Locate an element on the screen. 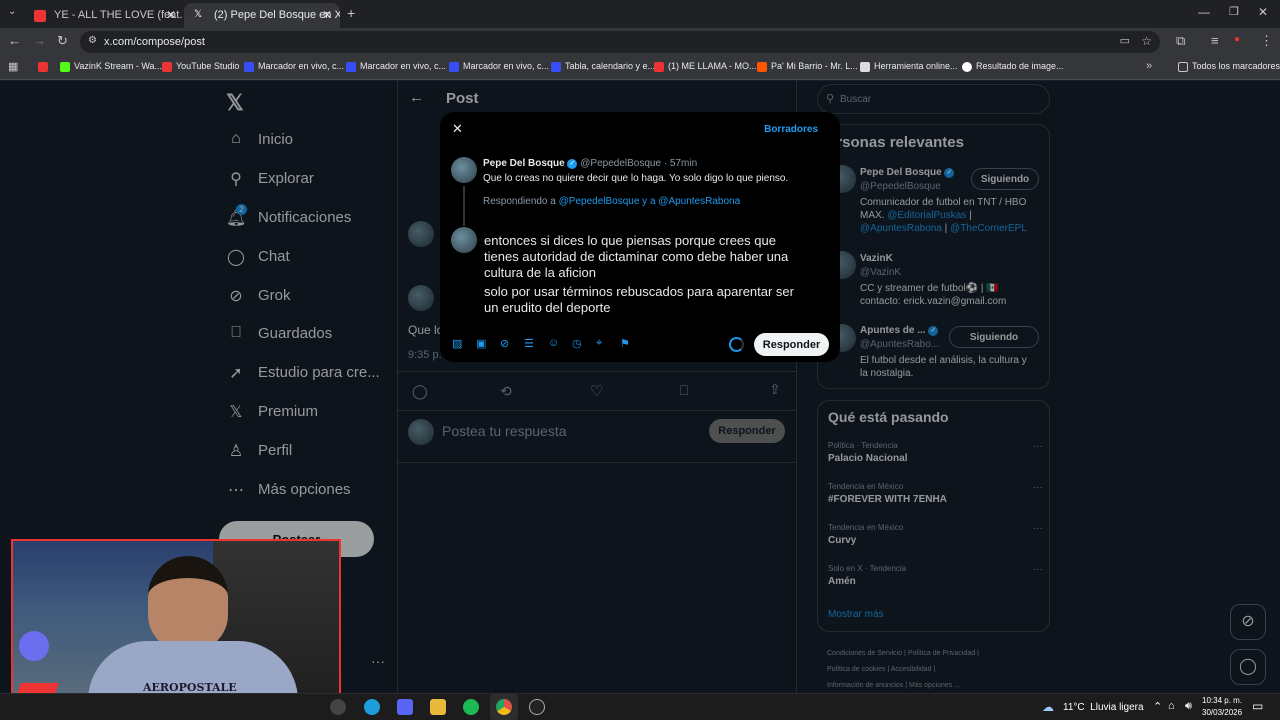 The image size is (1280, 720). network-icon: ⌂ is located at coordinates (1171, 706).